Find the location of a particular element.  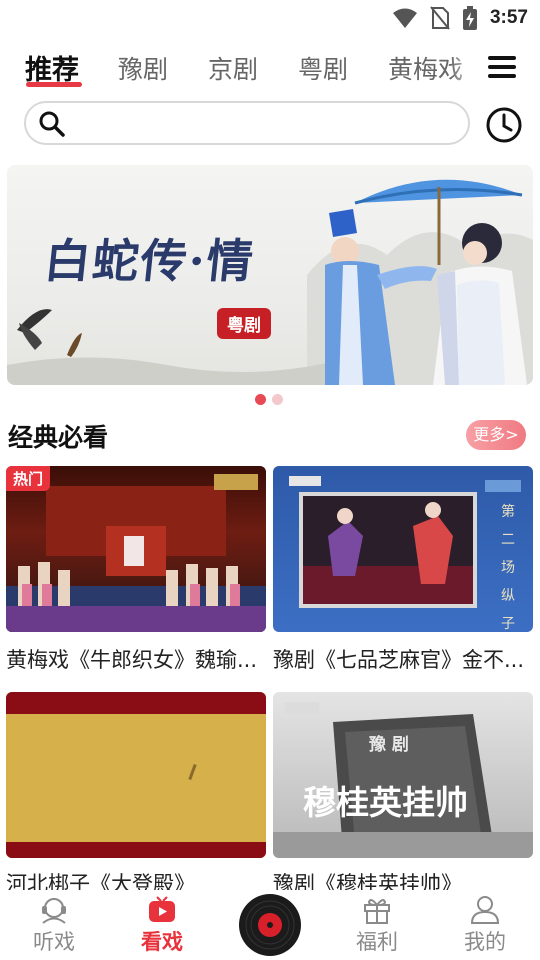

active-tab-indicator is located at coordinates (54, 84).